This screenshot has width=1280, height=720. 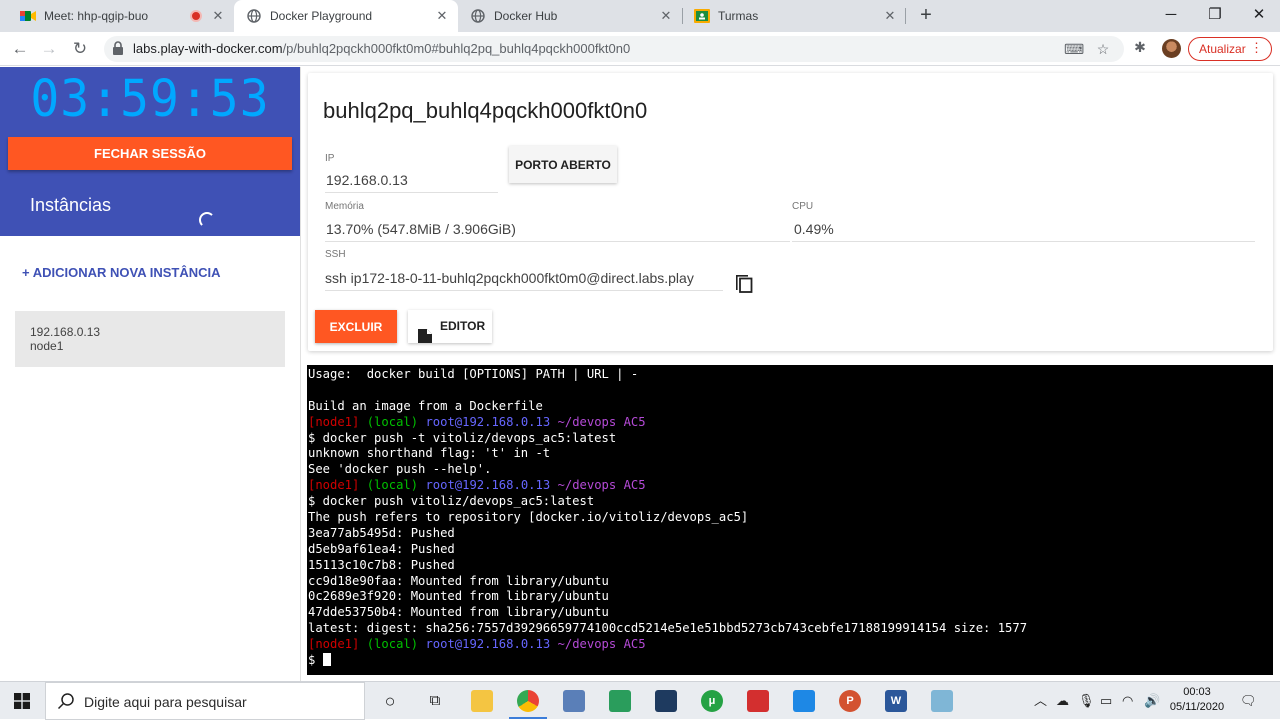 What do you see at coordinates (896, 701) in the screenshot?
I see `word-icon: W` at bounding box center [896, 701].